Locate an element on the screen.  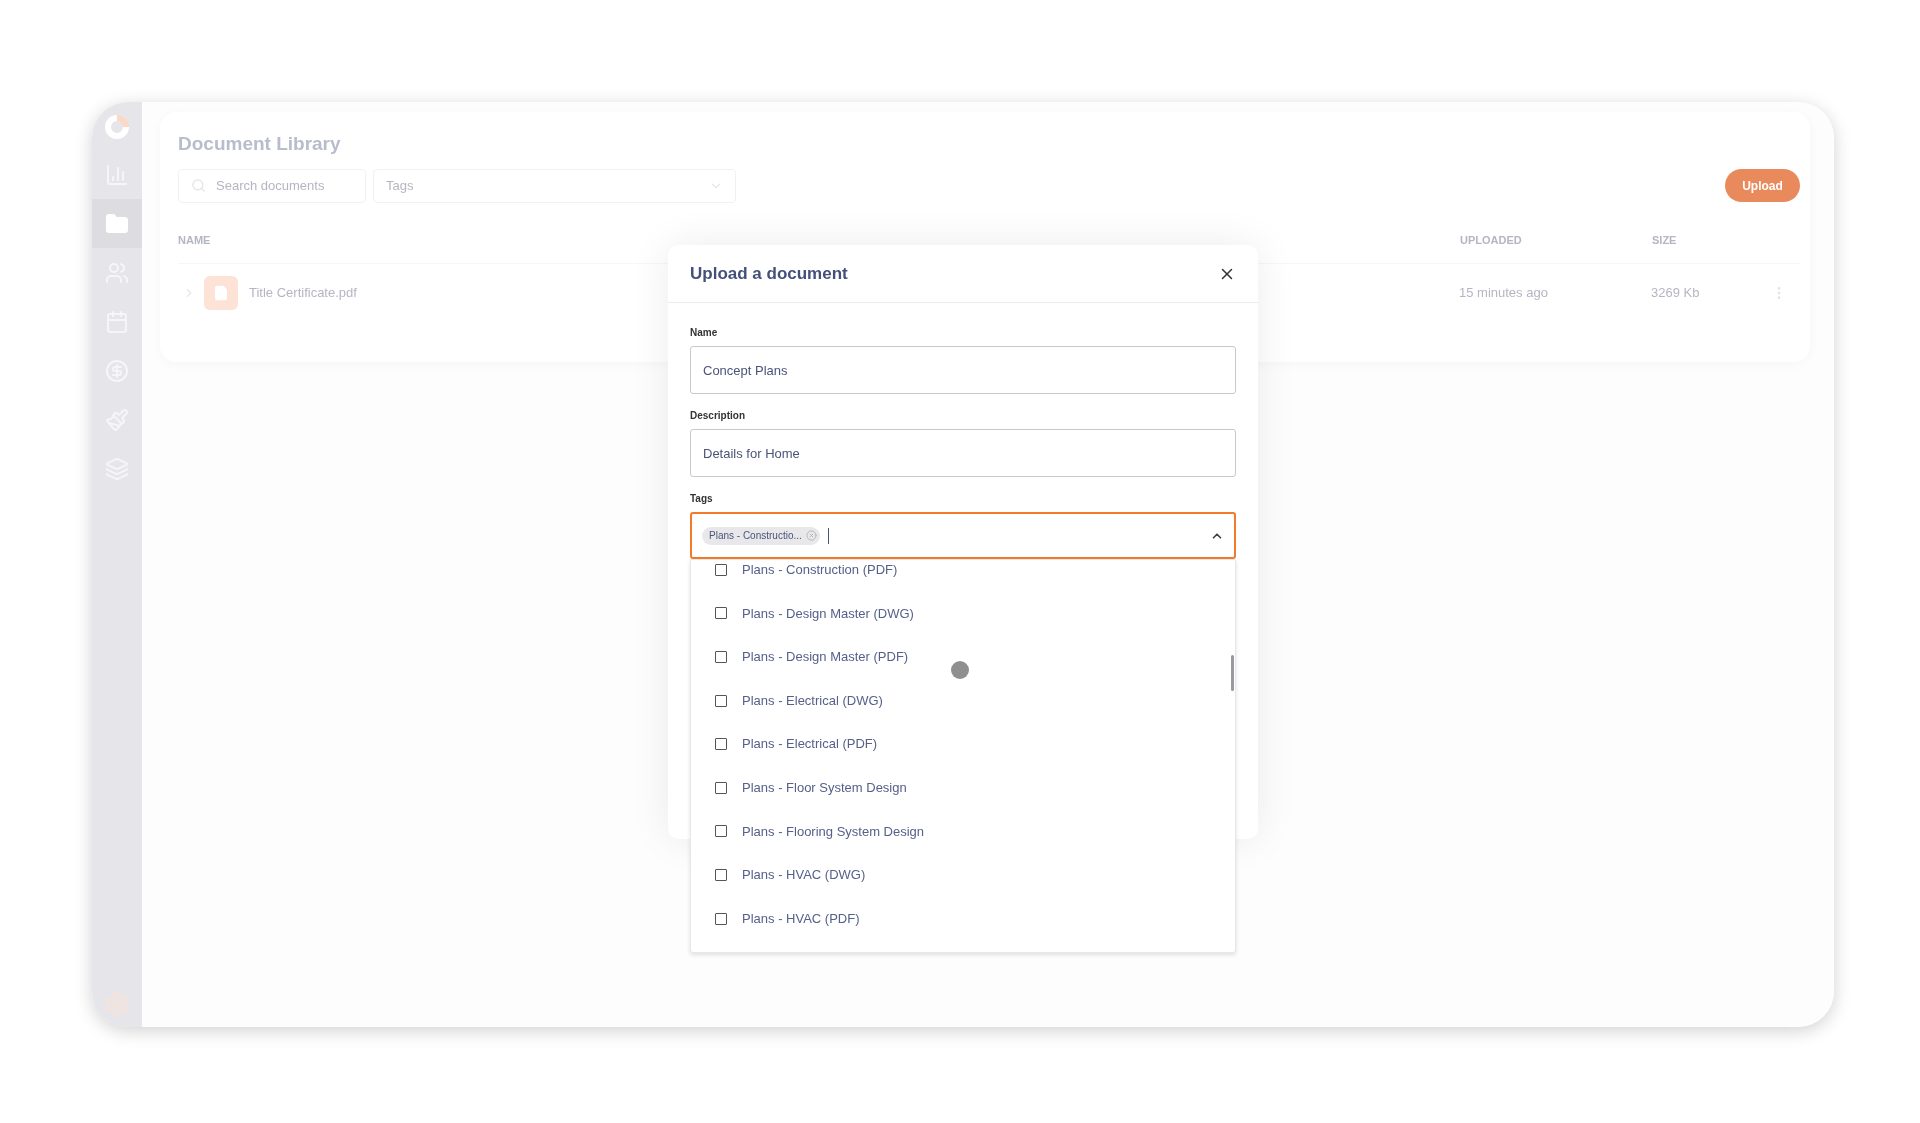
column-header: UPLOADED is located at coordinates (1491, 241).